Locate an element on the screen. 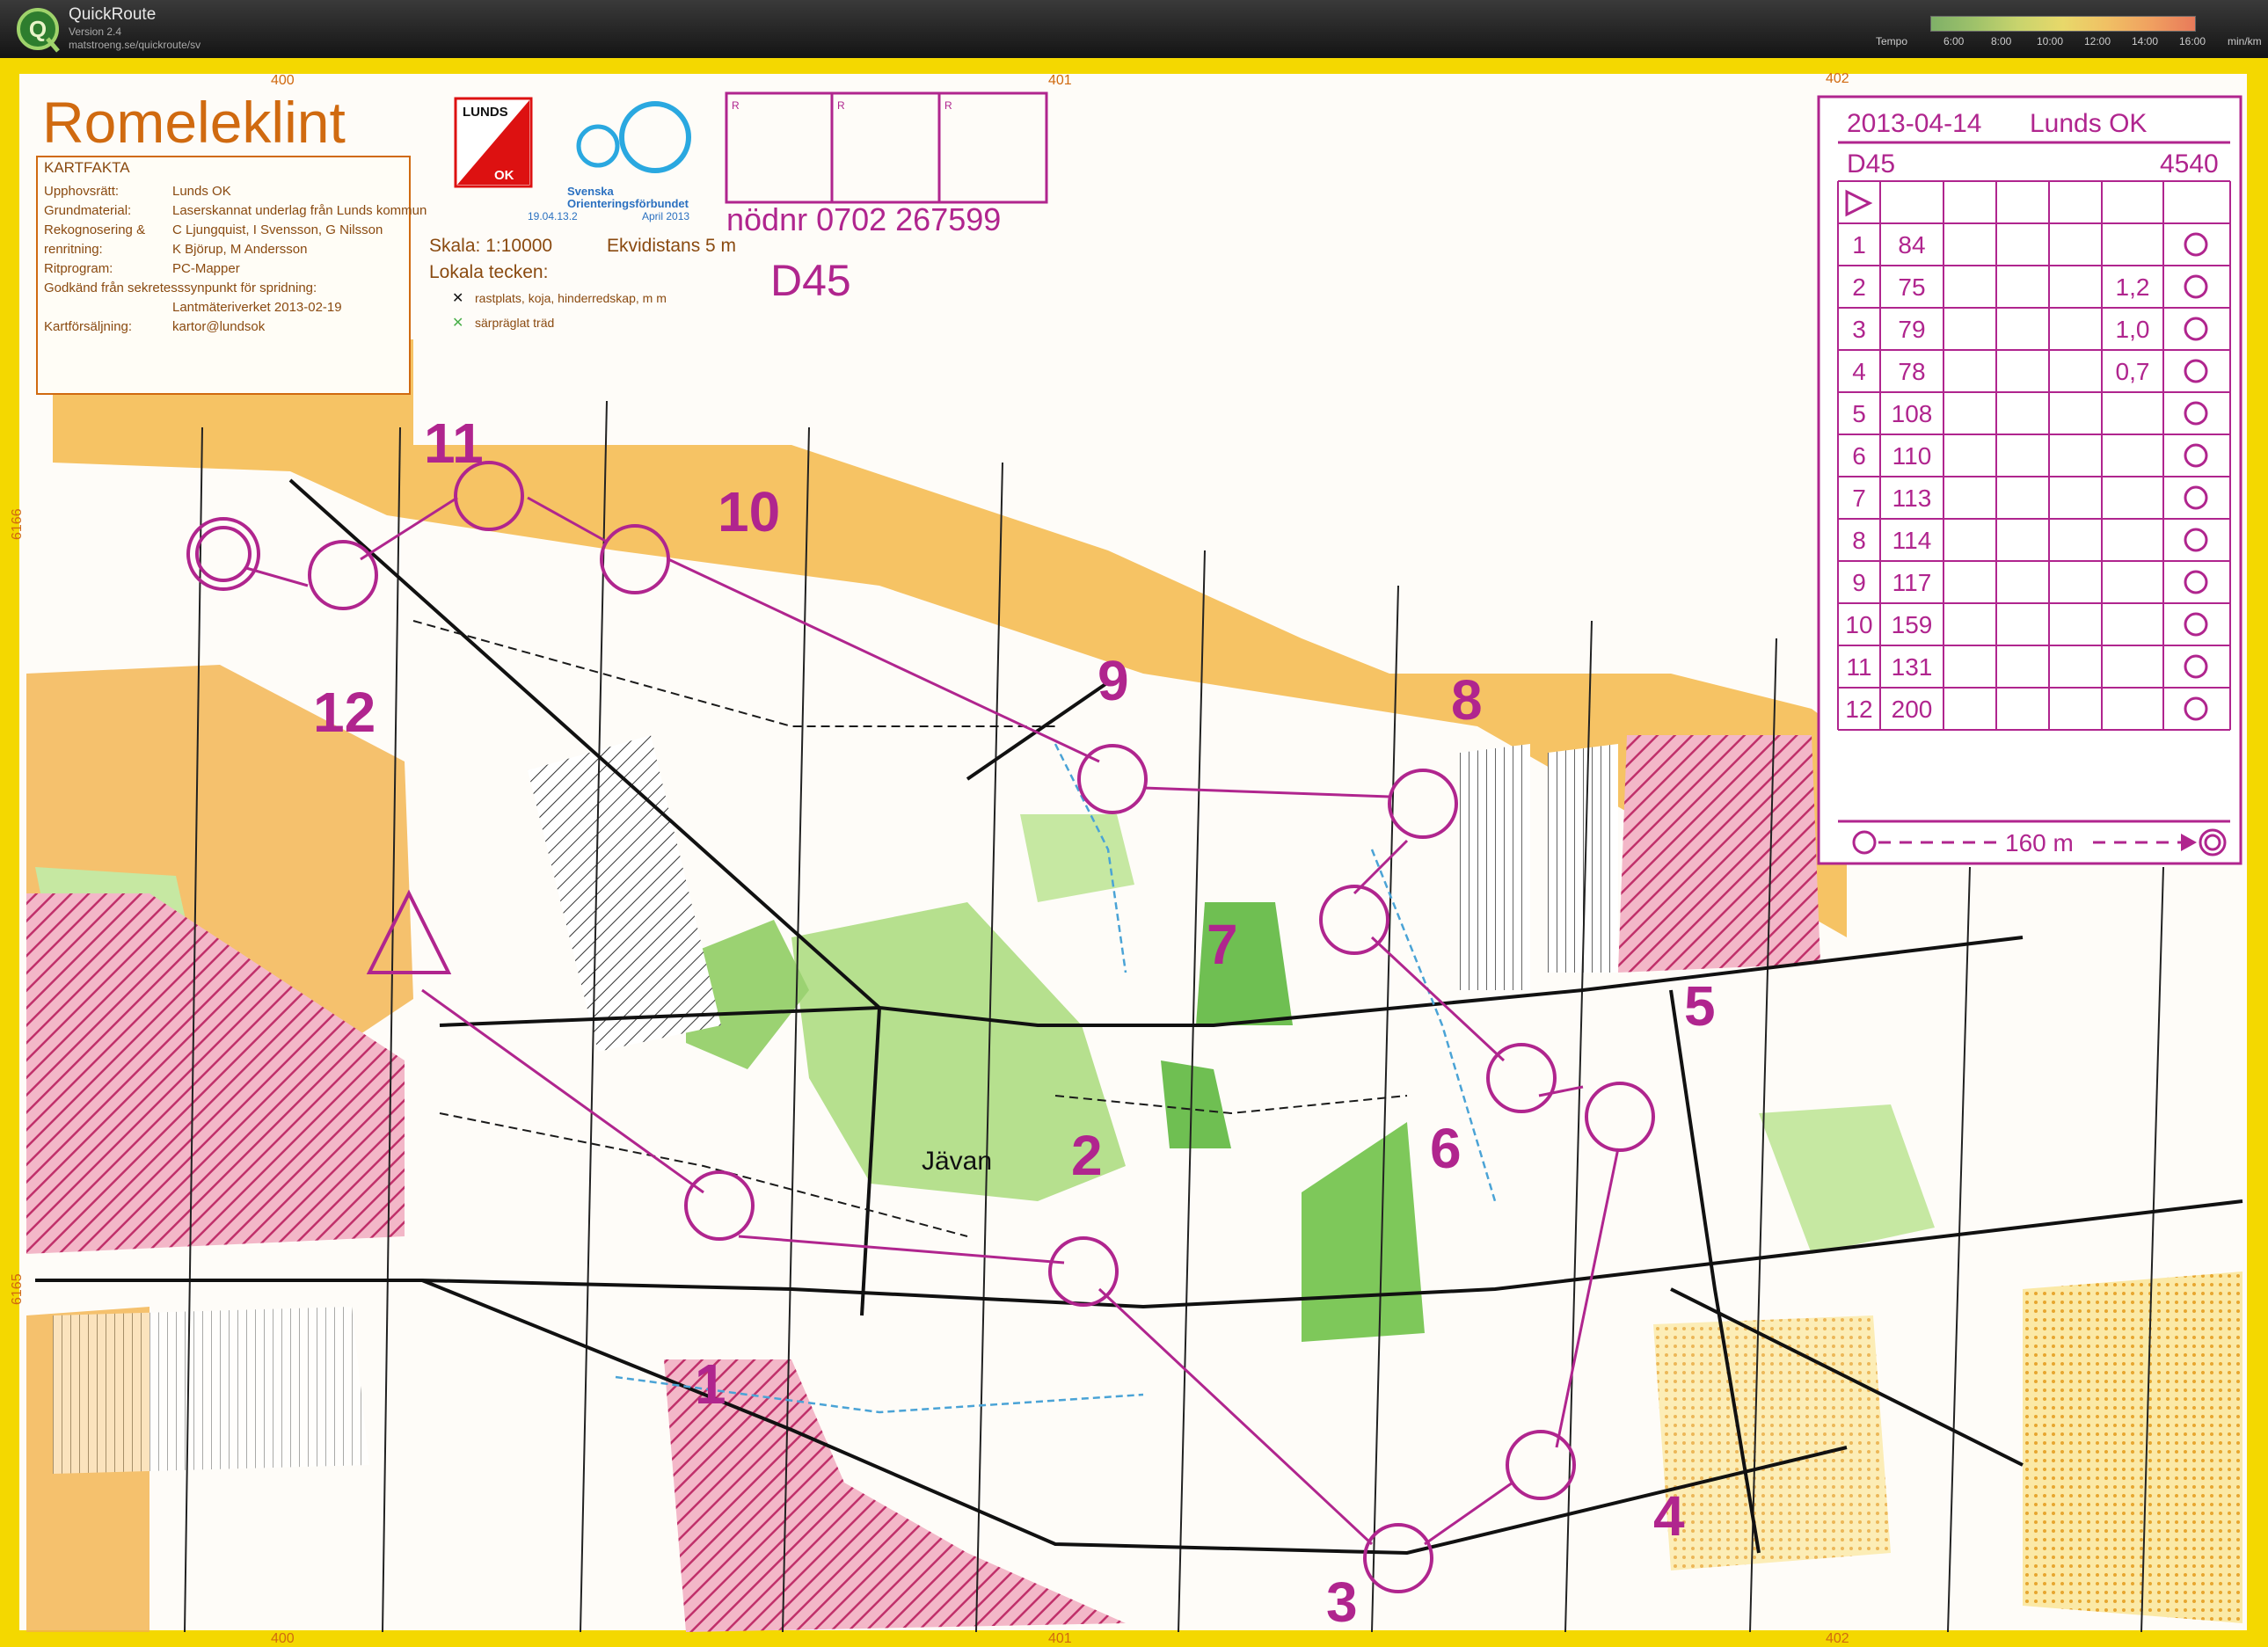 The width and height of the screenshot is (2268, 1647). grid-label-bottom: 401 is located at coordinates (1060, 1638).